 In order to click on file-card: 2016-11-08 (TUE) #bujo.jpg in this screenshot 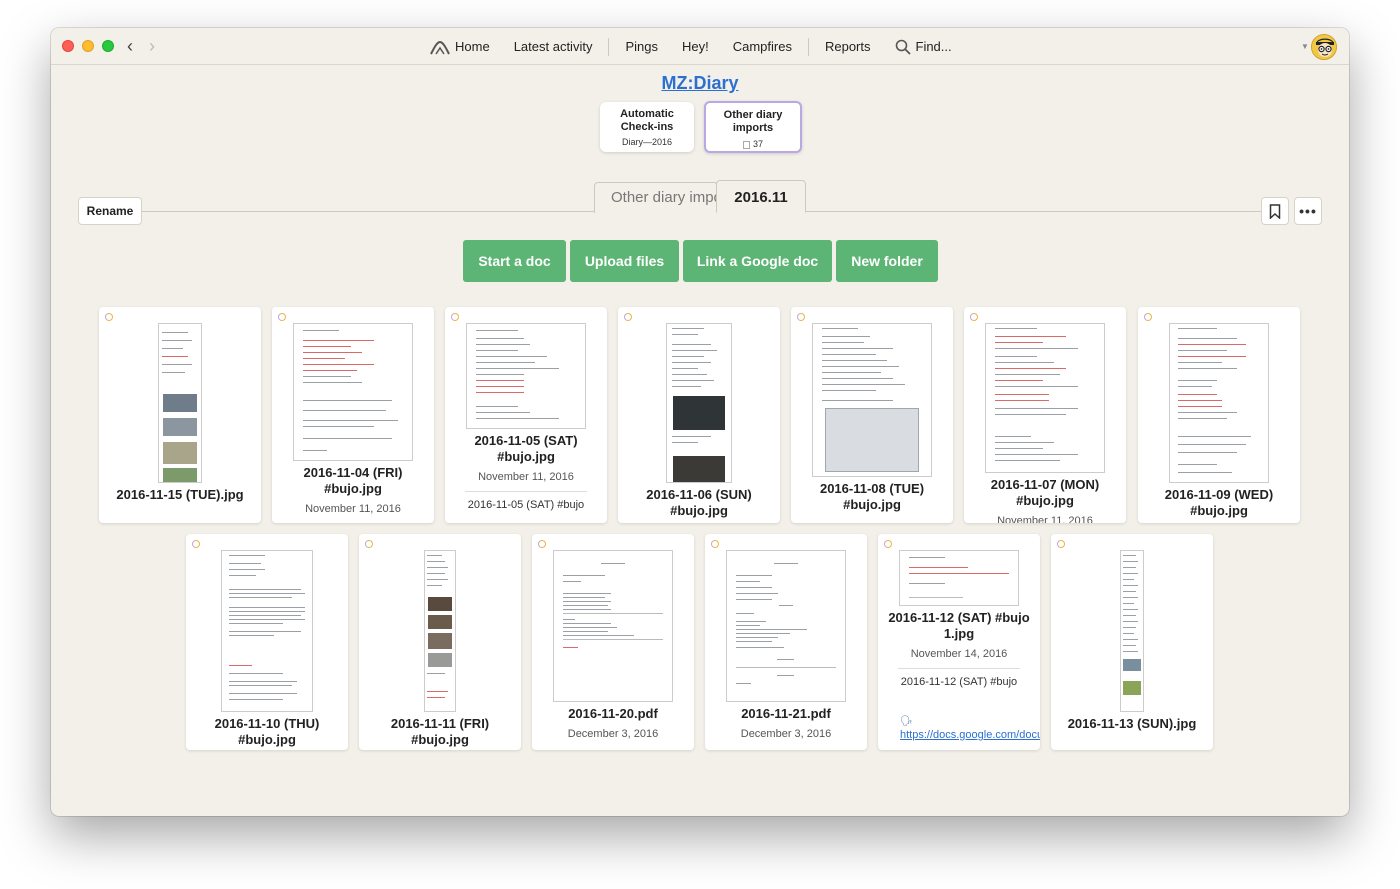, I will do `click(872, 415)`.